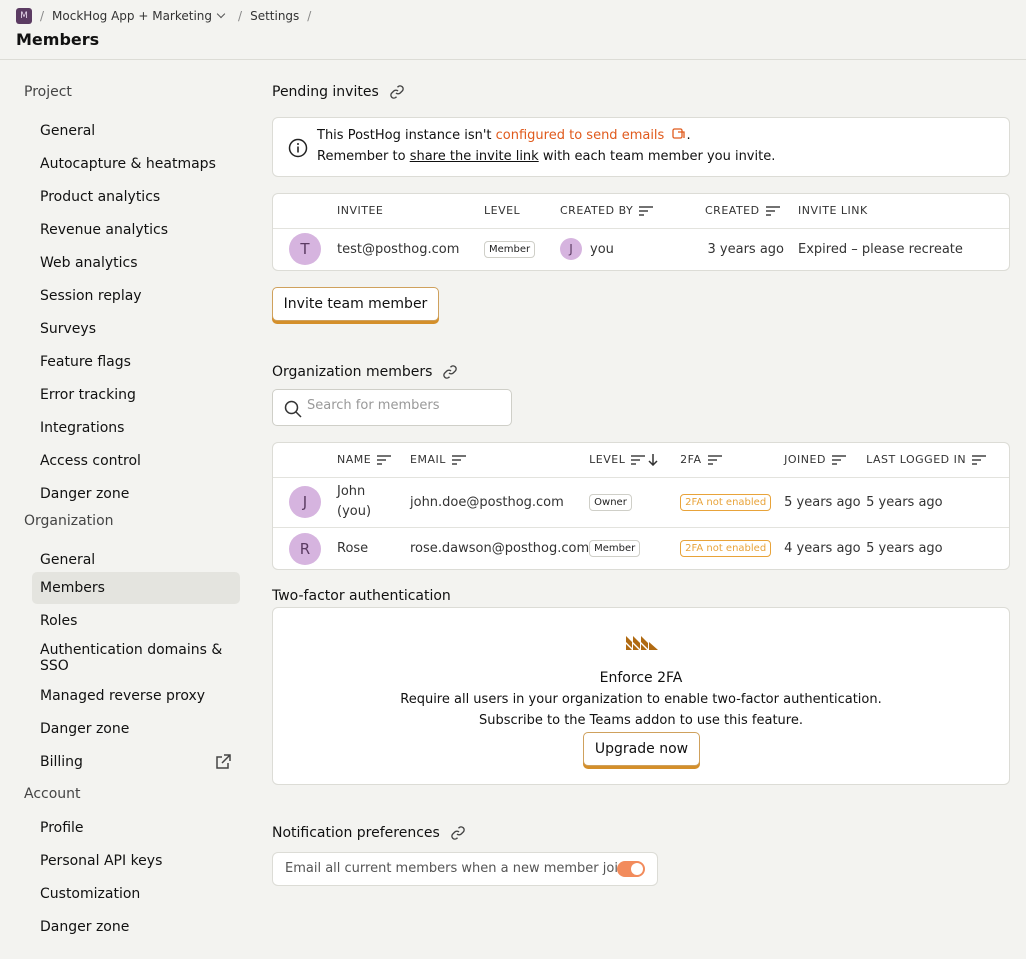  Describe the element at coordinates (365, 372) in the screenshot. I see `org-members-title: Organization members` at that location.